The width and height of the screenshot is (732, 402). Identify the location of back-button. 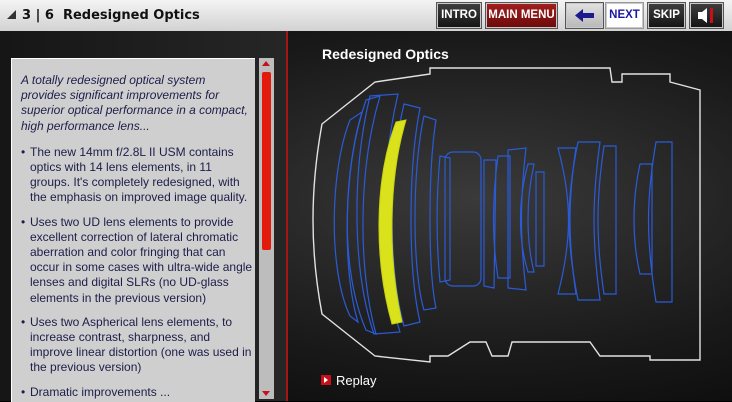
(584, 15).